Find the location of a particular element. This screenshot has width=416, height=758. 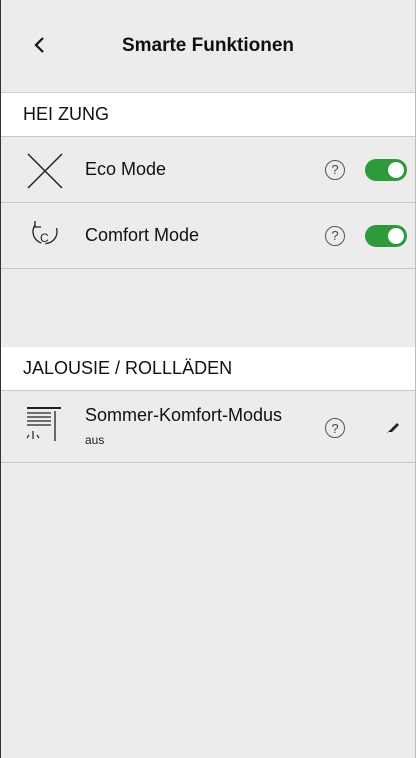

comfort-mode-toggle is located at coordinates (386, 235).